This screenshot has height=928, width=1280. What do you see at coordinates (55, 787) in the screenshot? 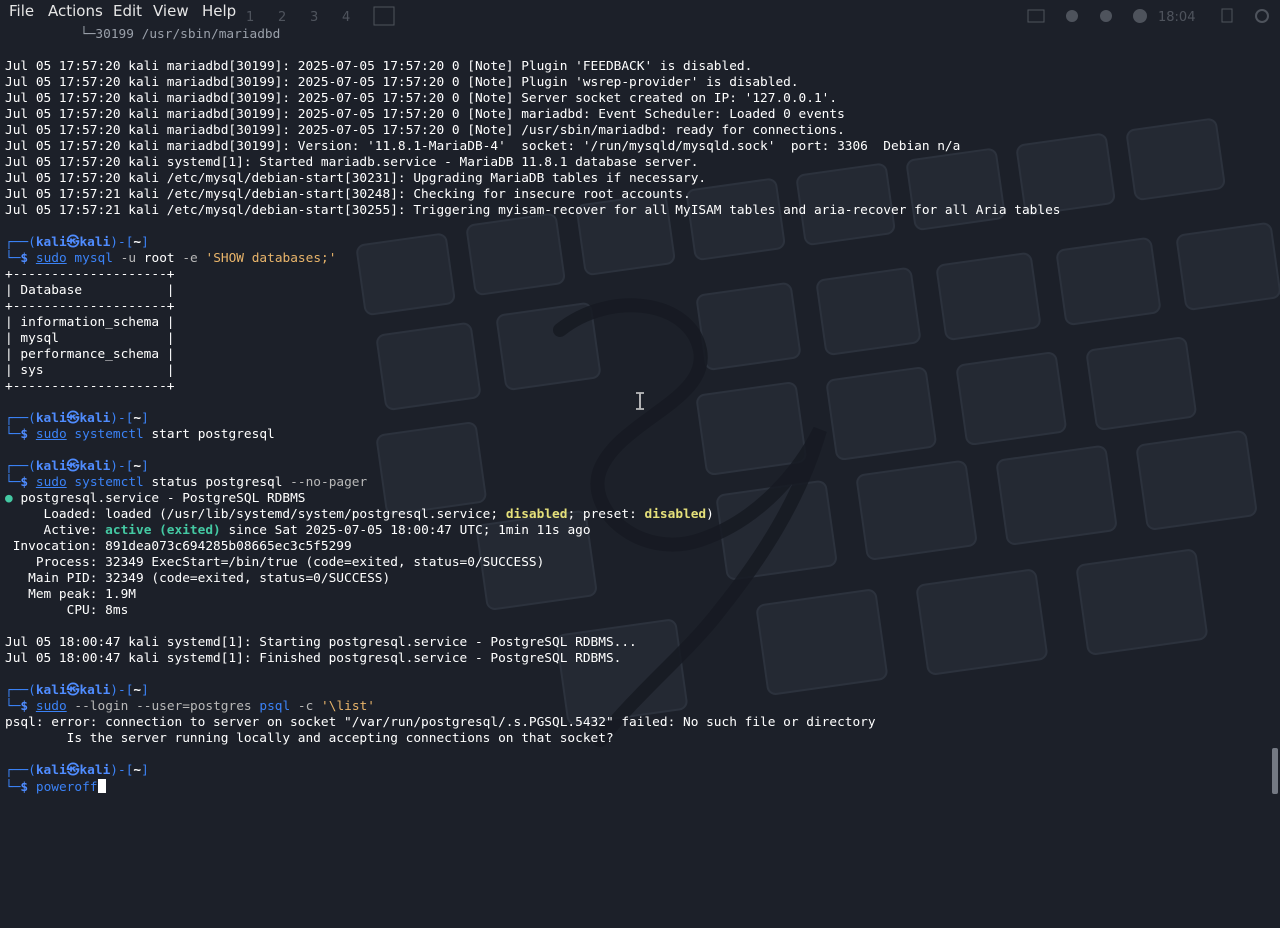
I see `command-input-line: └─$ poweroff` at bounding box center [55, 787].